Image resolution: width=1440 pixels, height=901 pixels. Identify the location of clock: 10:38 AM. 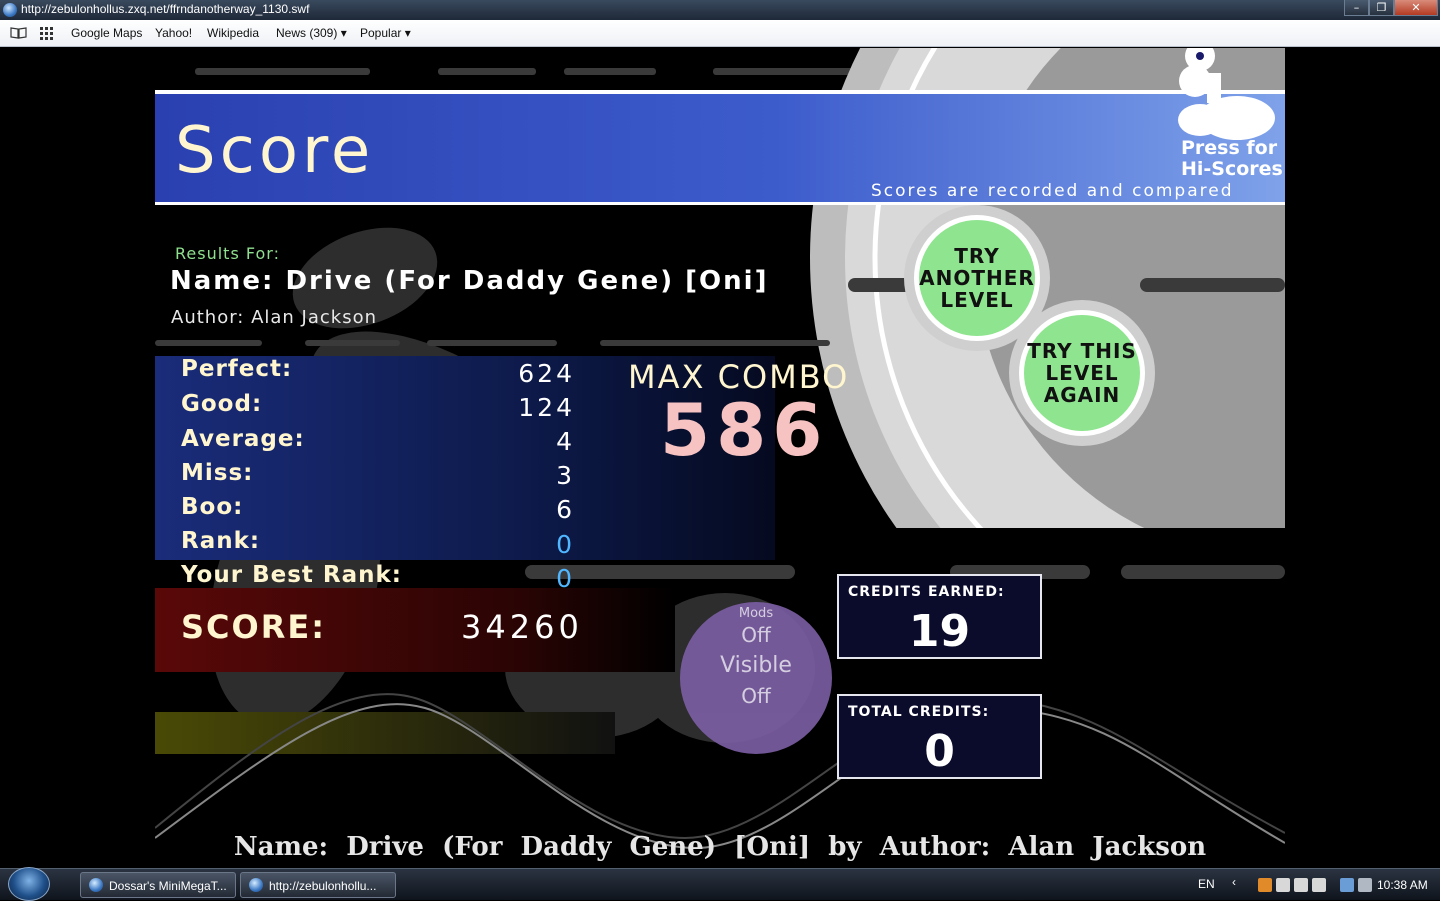
(1402, 885).